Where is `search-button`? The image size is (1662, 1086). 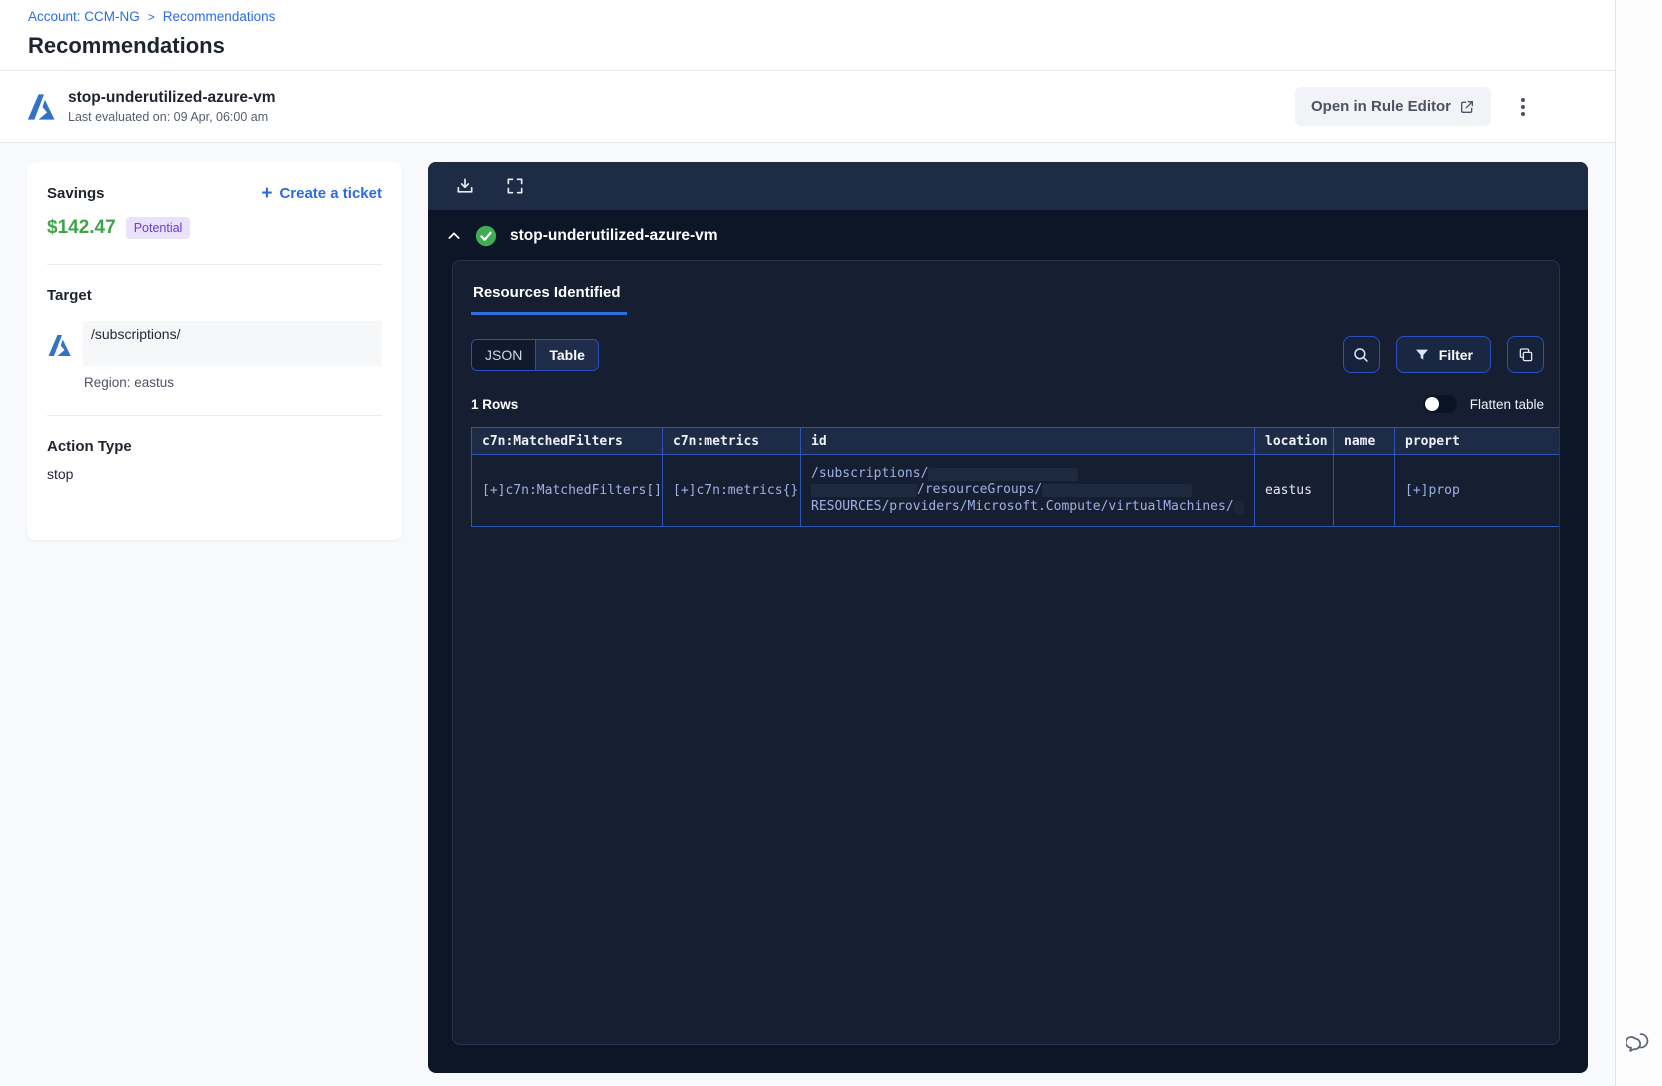 search-button is located at coordinates (1361, 354).